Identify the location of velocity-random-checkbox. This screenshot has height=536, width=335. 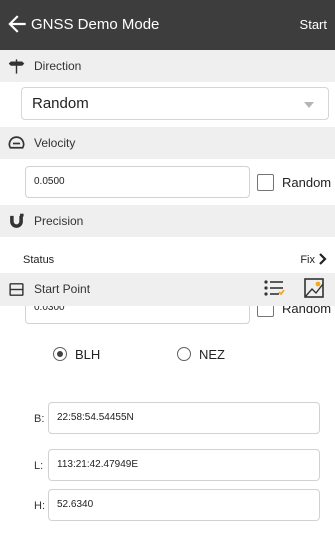
(265, 182).